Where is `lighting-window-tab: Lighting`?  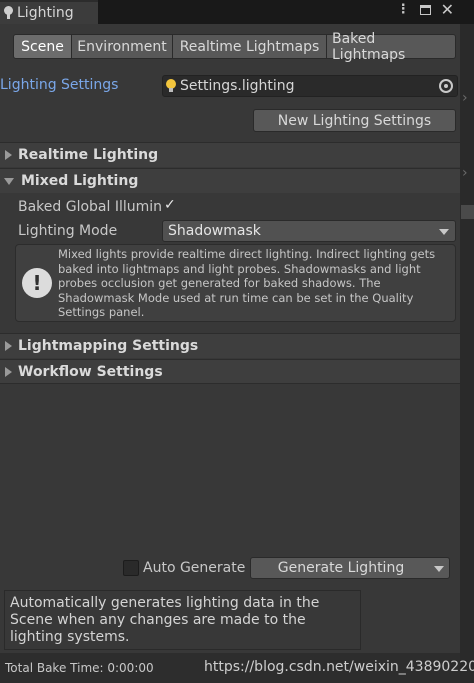 lighting-window-tab: Lighting is located at coordinates (49, 12).